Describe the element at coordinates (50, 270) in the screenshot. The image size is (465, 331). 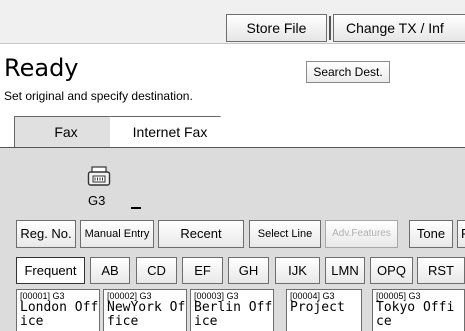
I see `tab-frequent: Frequent` at that location.